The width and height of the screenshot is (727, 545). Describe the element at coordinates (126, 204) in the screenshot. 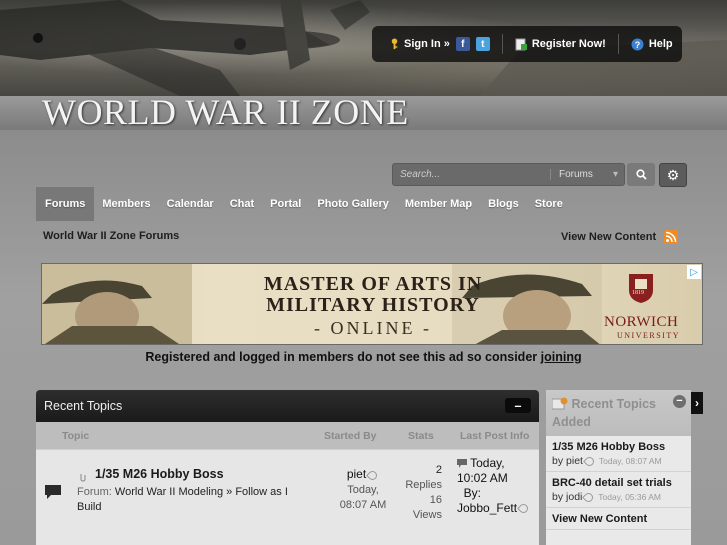

I see `tab-members: Members` at that location.